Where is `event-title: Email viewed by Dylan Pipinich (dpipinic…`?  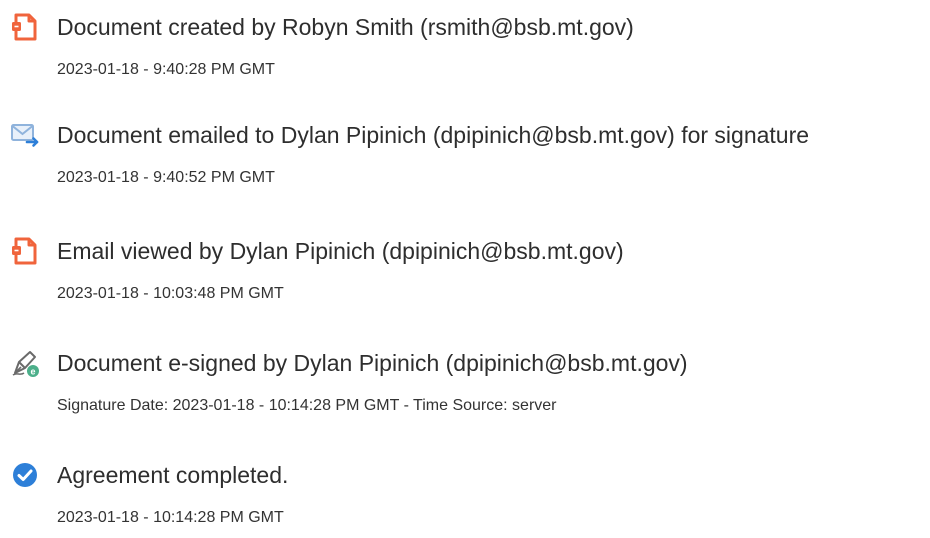 event-title: Email viewed by Dylan Pipinich (dpipinic… is located at coordinates (340, 251).